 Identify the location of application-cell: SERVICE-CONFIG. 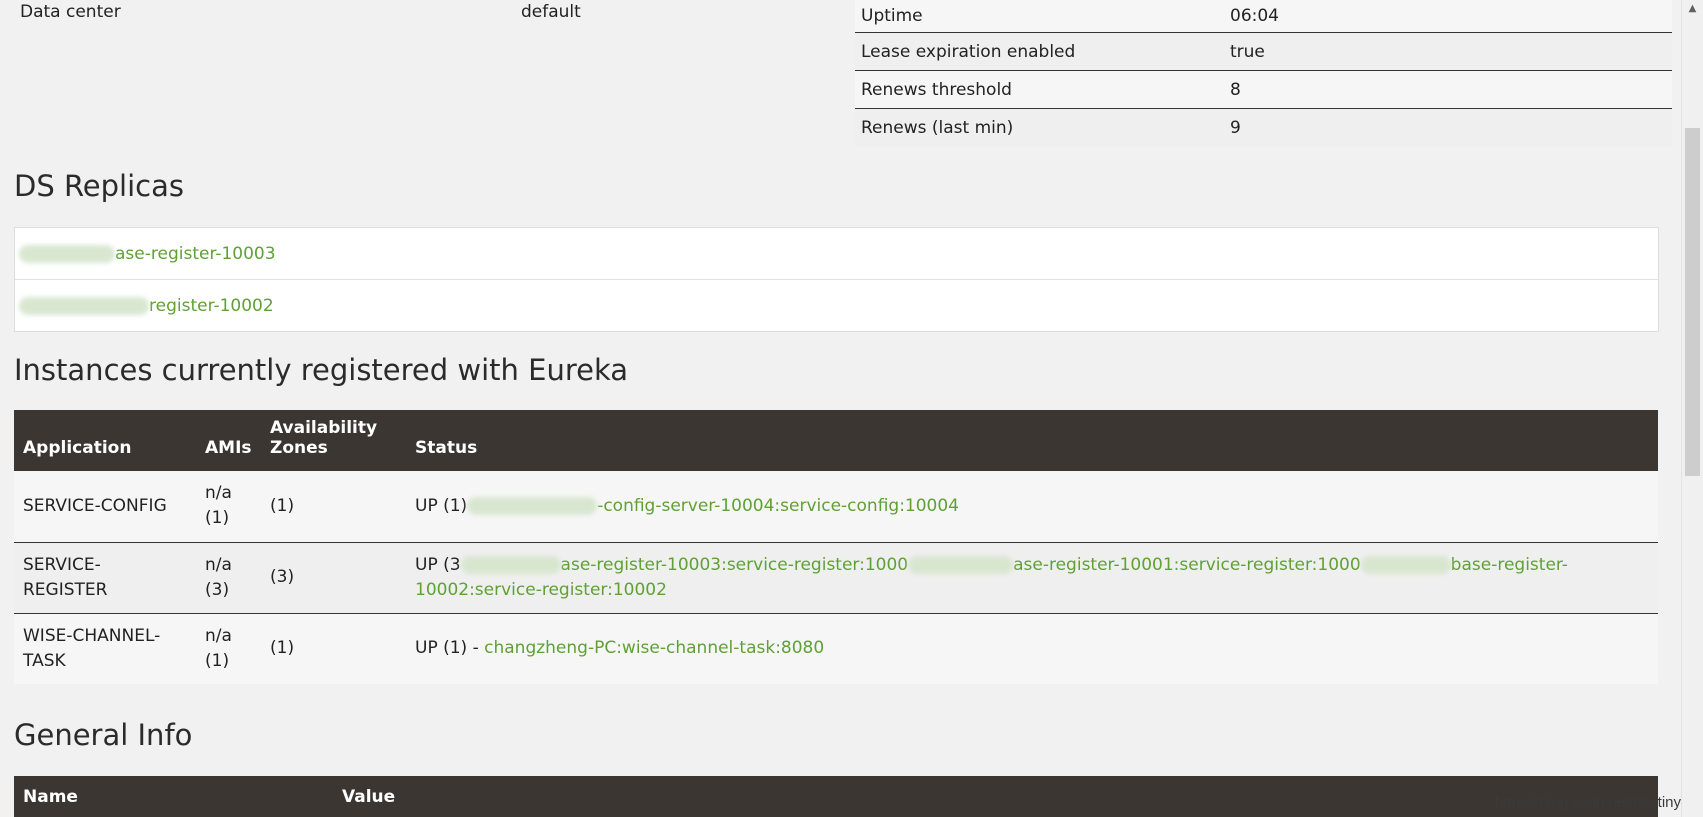
(105, 507).